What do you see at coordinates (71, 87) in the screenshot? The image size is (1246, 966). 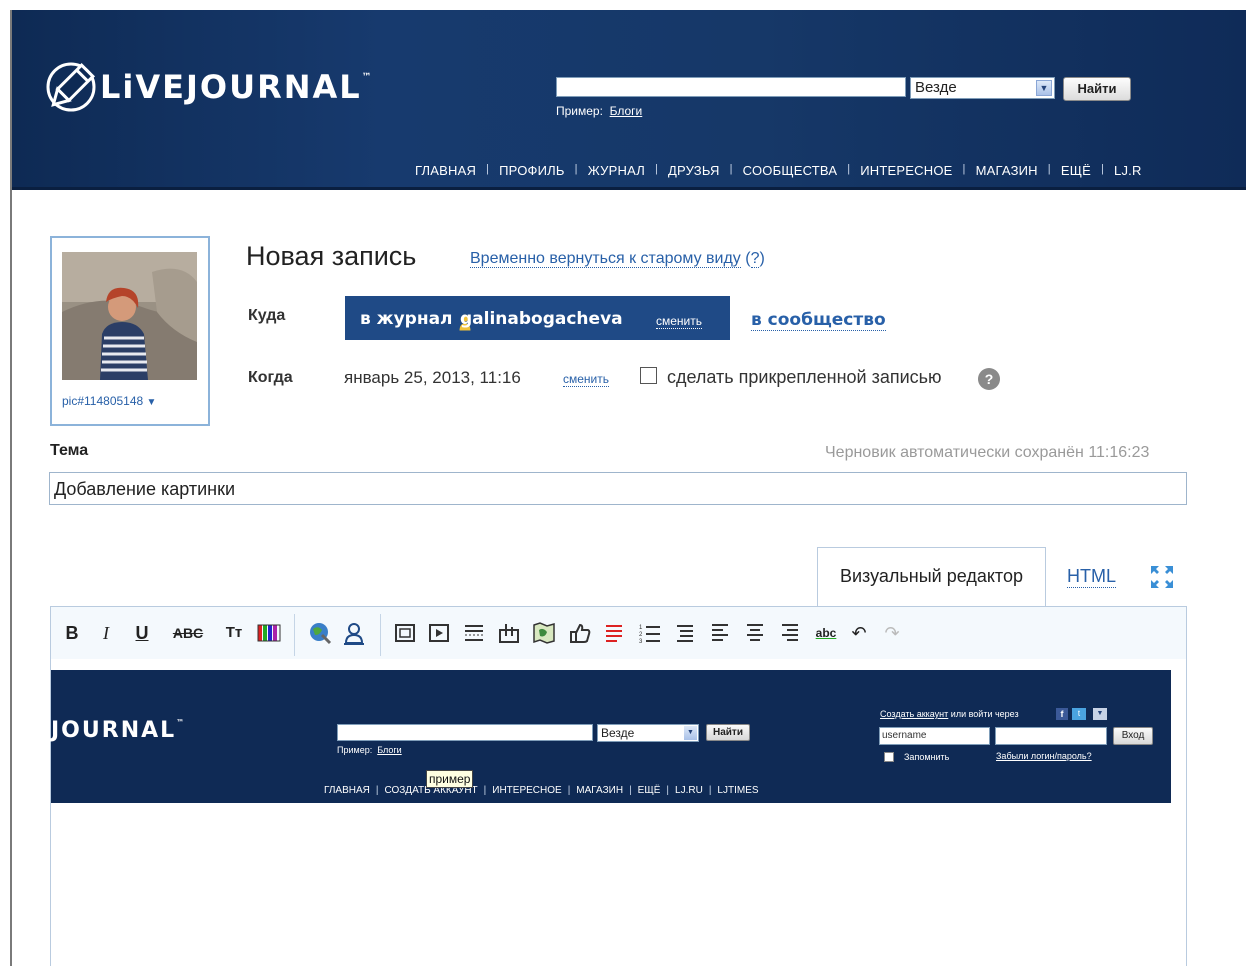 I see `livejournal-pencil-logo-icon` at bounding box center [71, 87].